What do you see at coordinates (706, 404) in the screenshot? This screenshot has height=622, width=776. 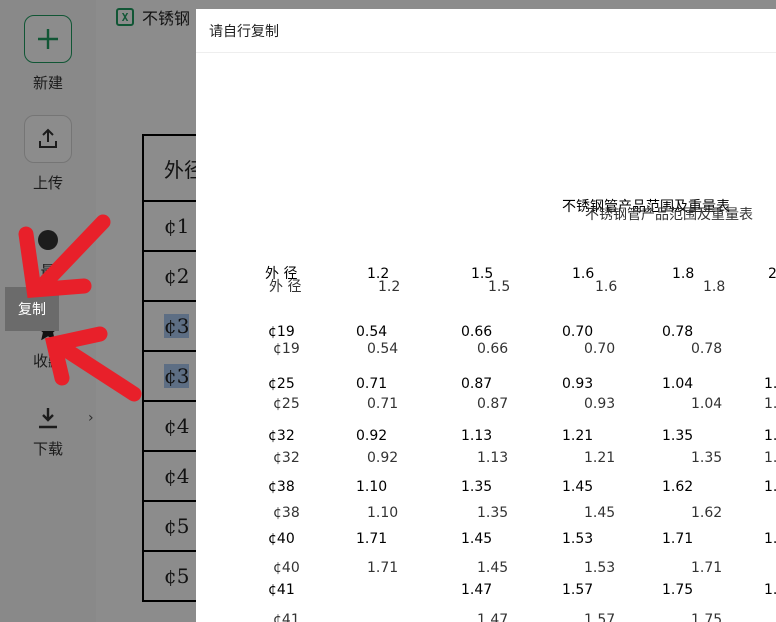 I see `table-cell-duplicate: 1.04` at bounding box center [706, 404].